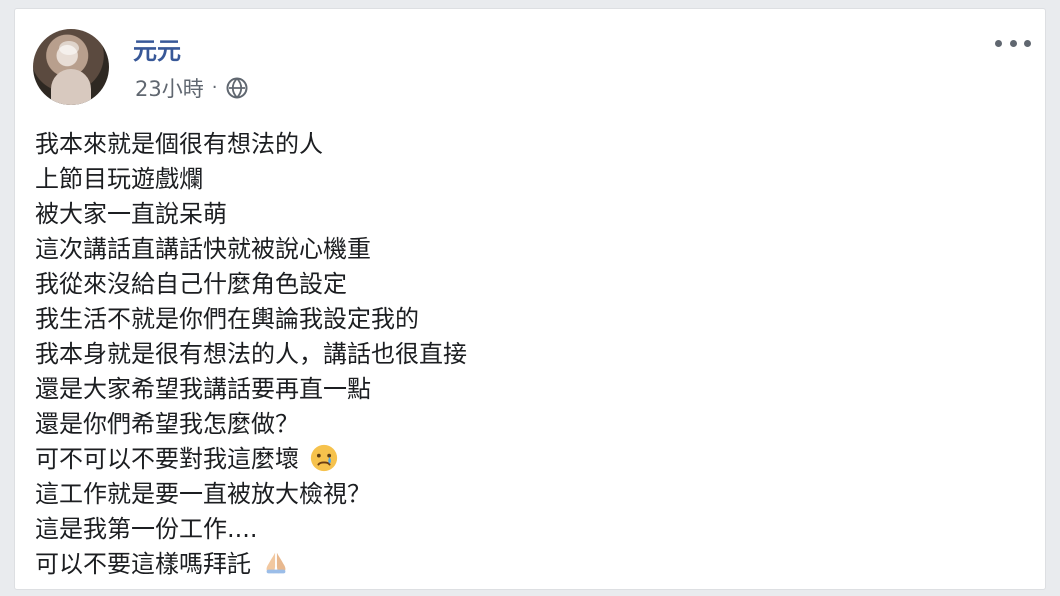  Describe the element at coordinates (251, 354) in the screenshot. I see `post-line-text: 我本身就是很有想法的人，講話也很直接` at that location.